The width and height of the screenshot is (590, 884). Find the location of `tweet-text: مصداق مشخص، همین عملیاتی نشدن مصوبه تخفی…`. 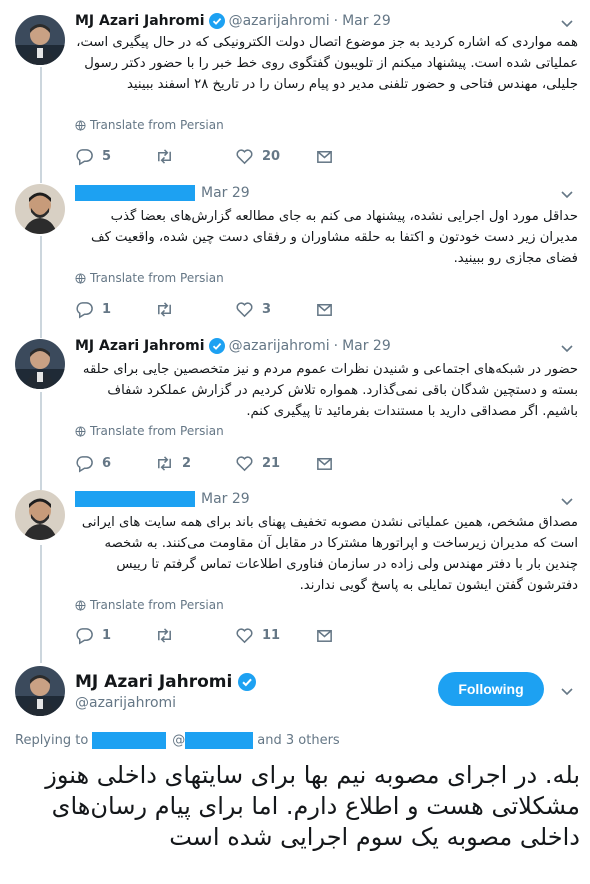

tweet-text: مصداق مشخص، همین عملیاتی نشدن مصوبه تخفی… is located at coordinates (329, 554).